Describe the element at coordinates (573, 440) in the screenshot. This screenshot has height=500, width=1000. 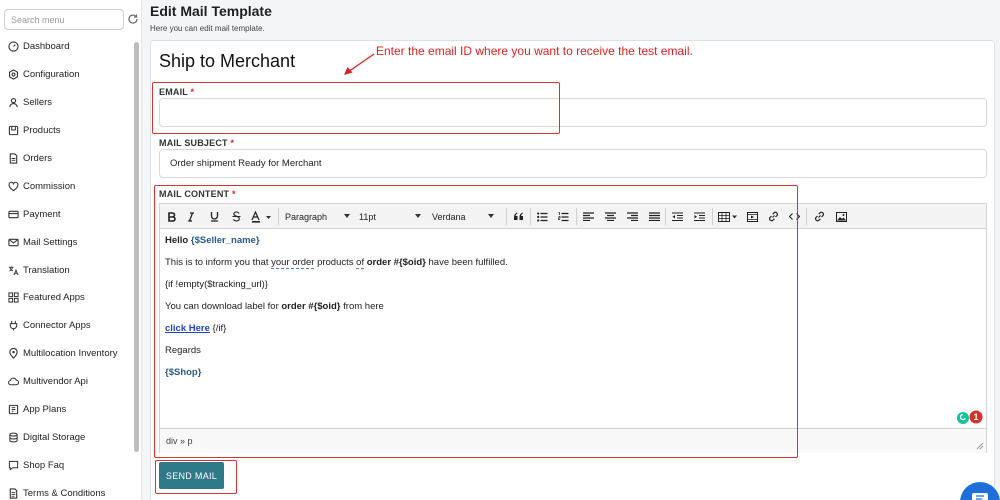
I see `editor-statusbar: div » p` at that location.